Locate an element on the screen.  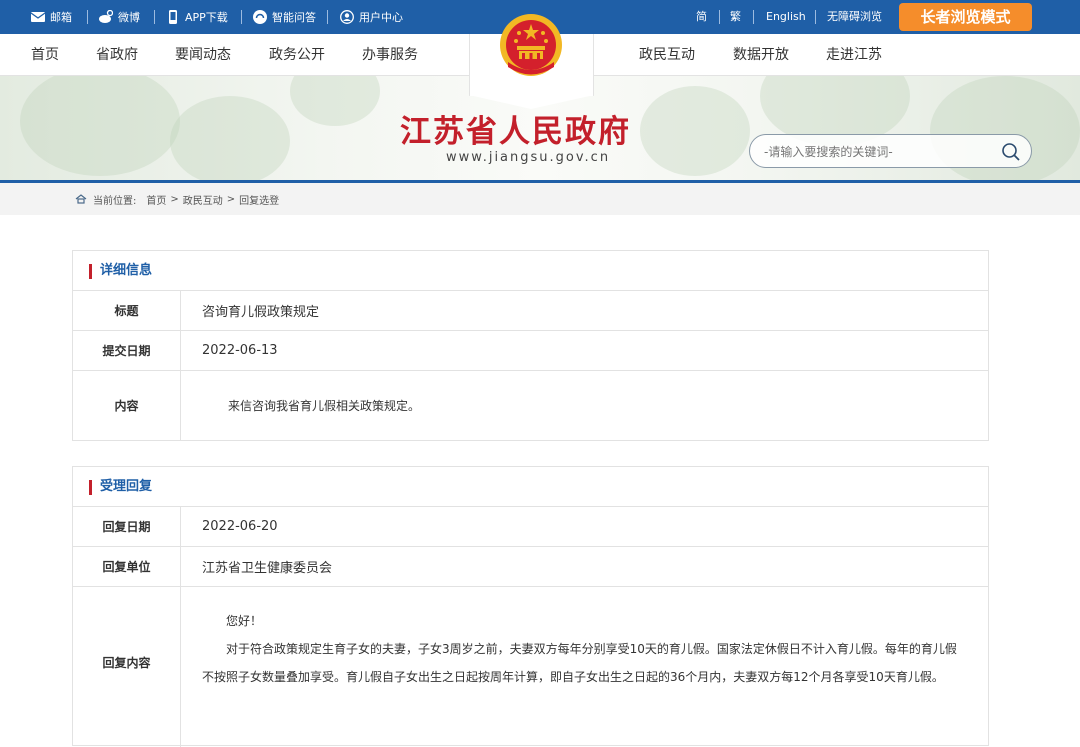
reply-unit-row: 回复单位 江苏省卫生健康委员会 is located at coordinates (530, 567).